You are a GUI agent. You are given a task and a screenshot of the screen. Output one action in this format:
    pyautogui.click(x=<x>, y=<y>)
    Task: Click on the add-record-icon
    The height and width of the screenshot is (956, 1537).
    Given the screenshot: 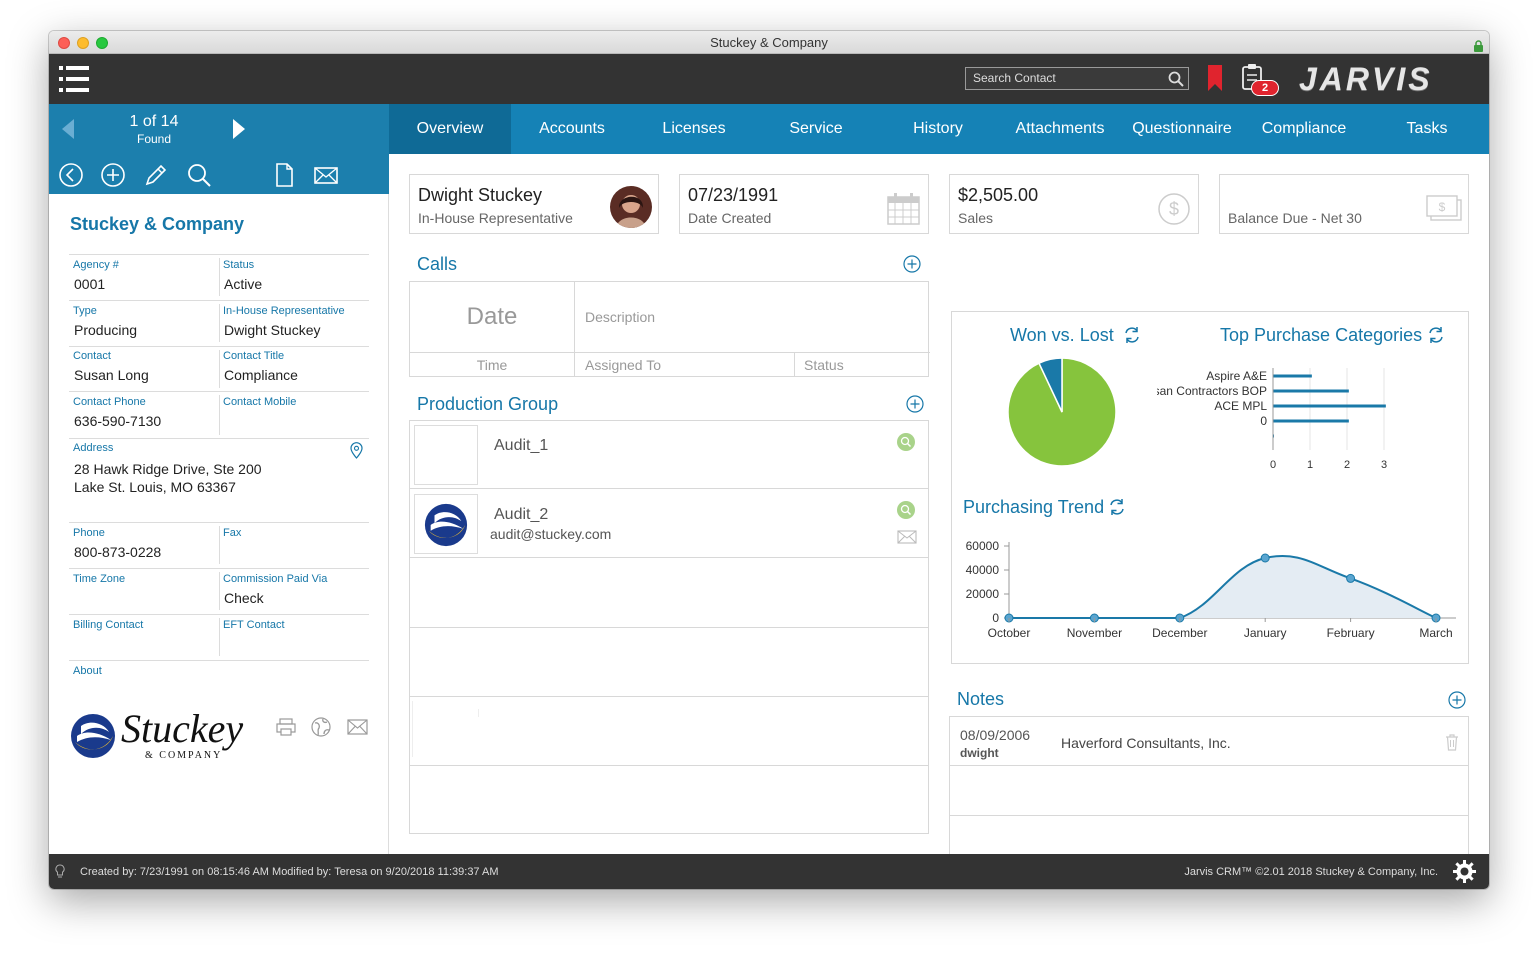 What is the action you would take?
    pyautogui.click(x=113, y=175)
    